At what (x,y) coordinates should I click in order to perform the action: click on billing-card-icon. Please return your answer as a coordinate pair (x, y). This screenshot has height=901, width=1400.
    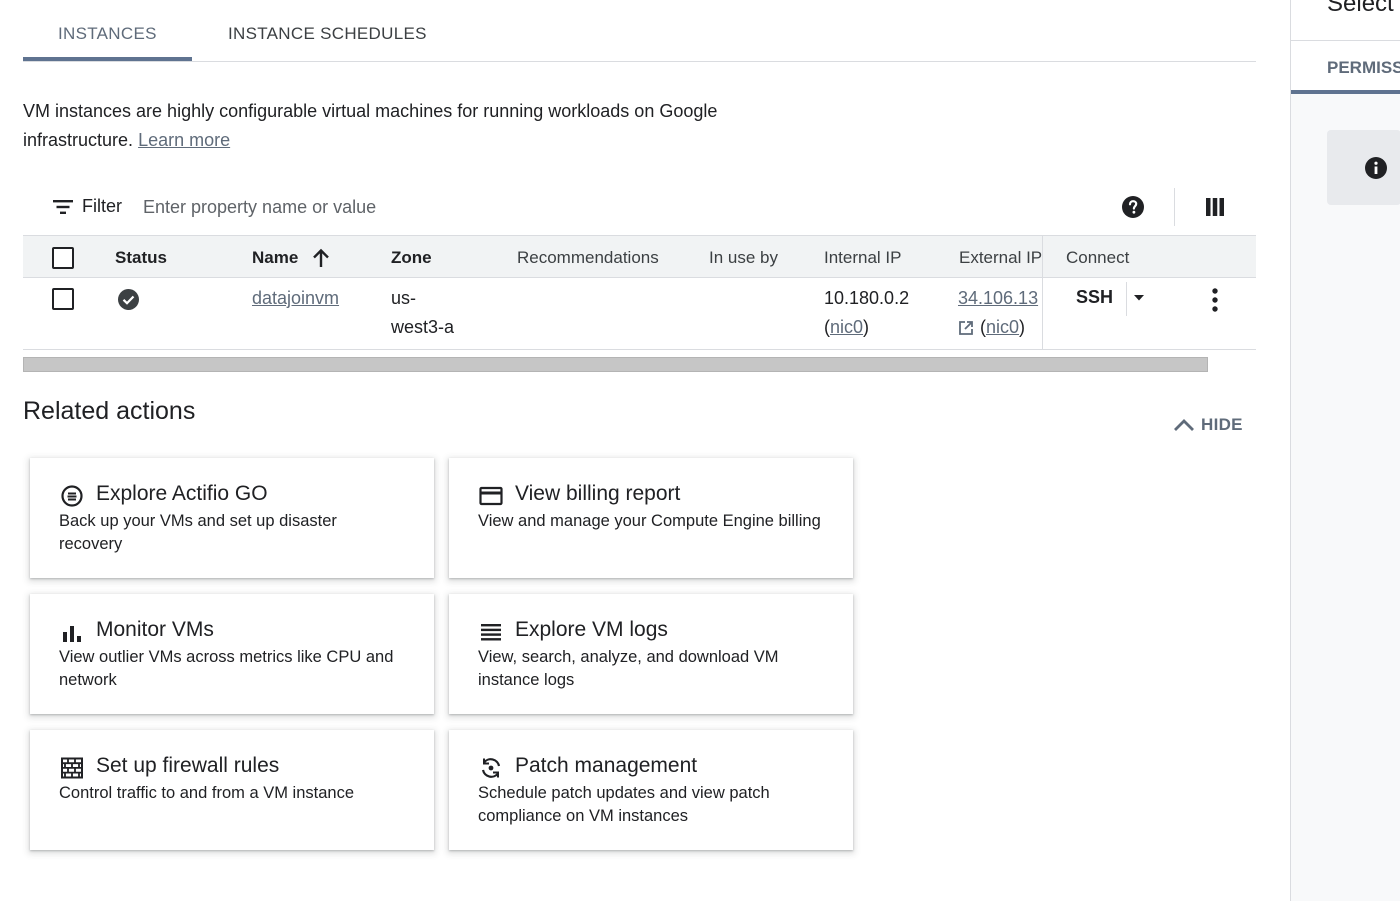
    Looking at the image, I should click on (491, 496).